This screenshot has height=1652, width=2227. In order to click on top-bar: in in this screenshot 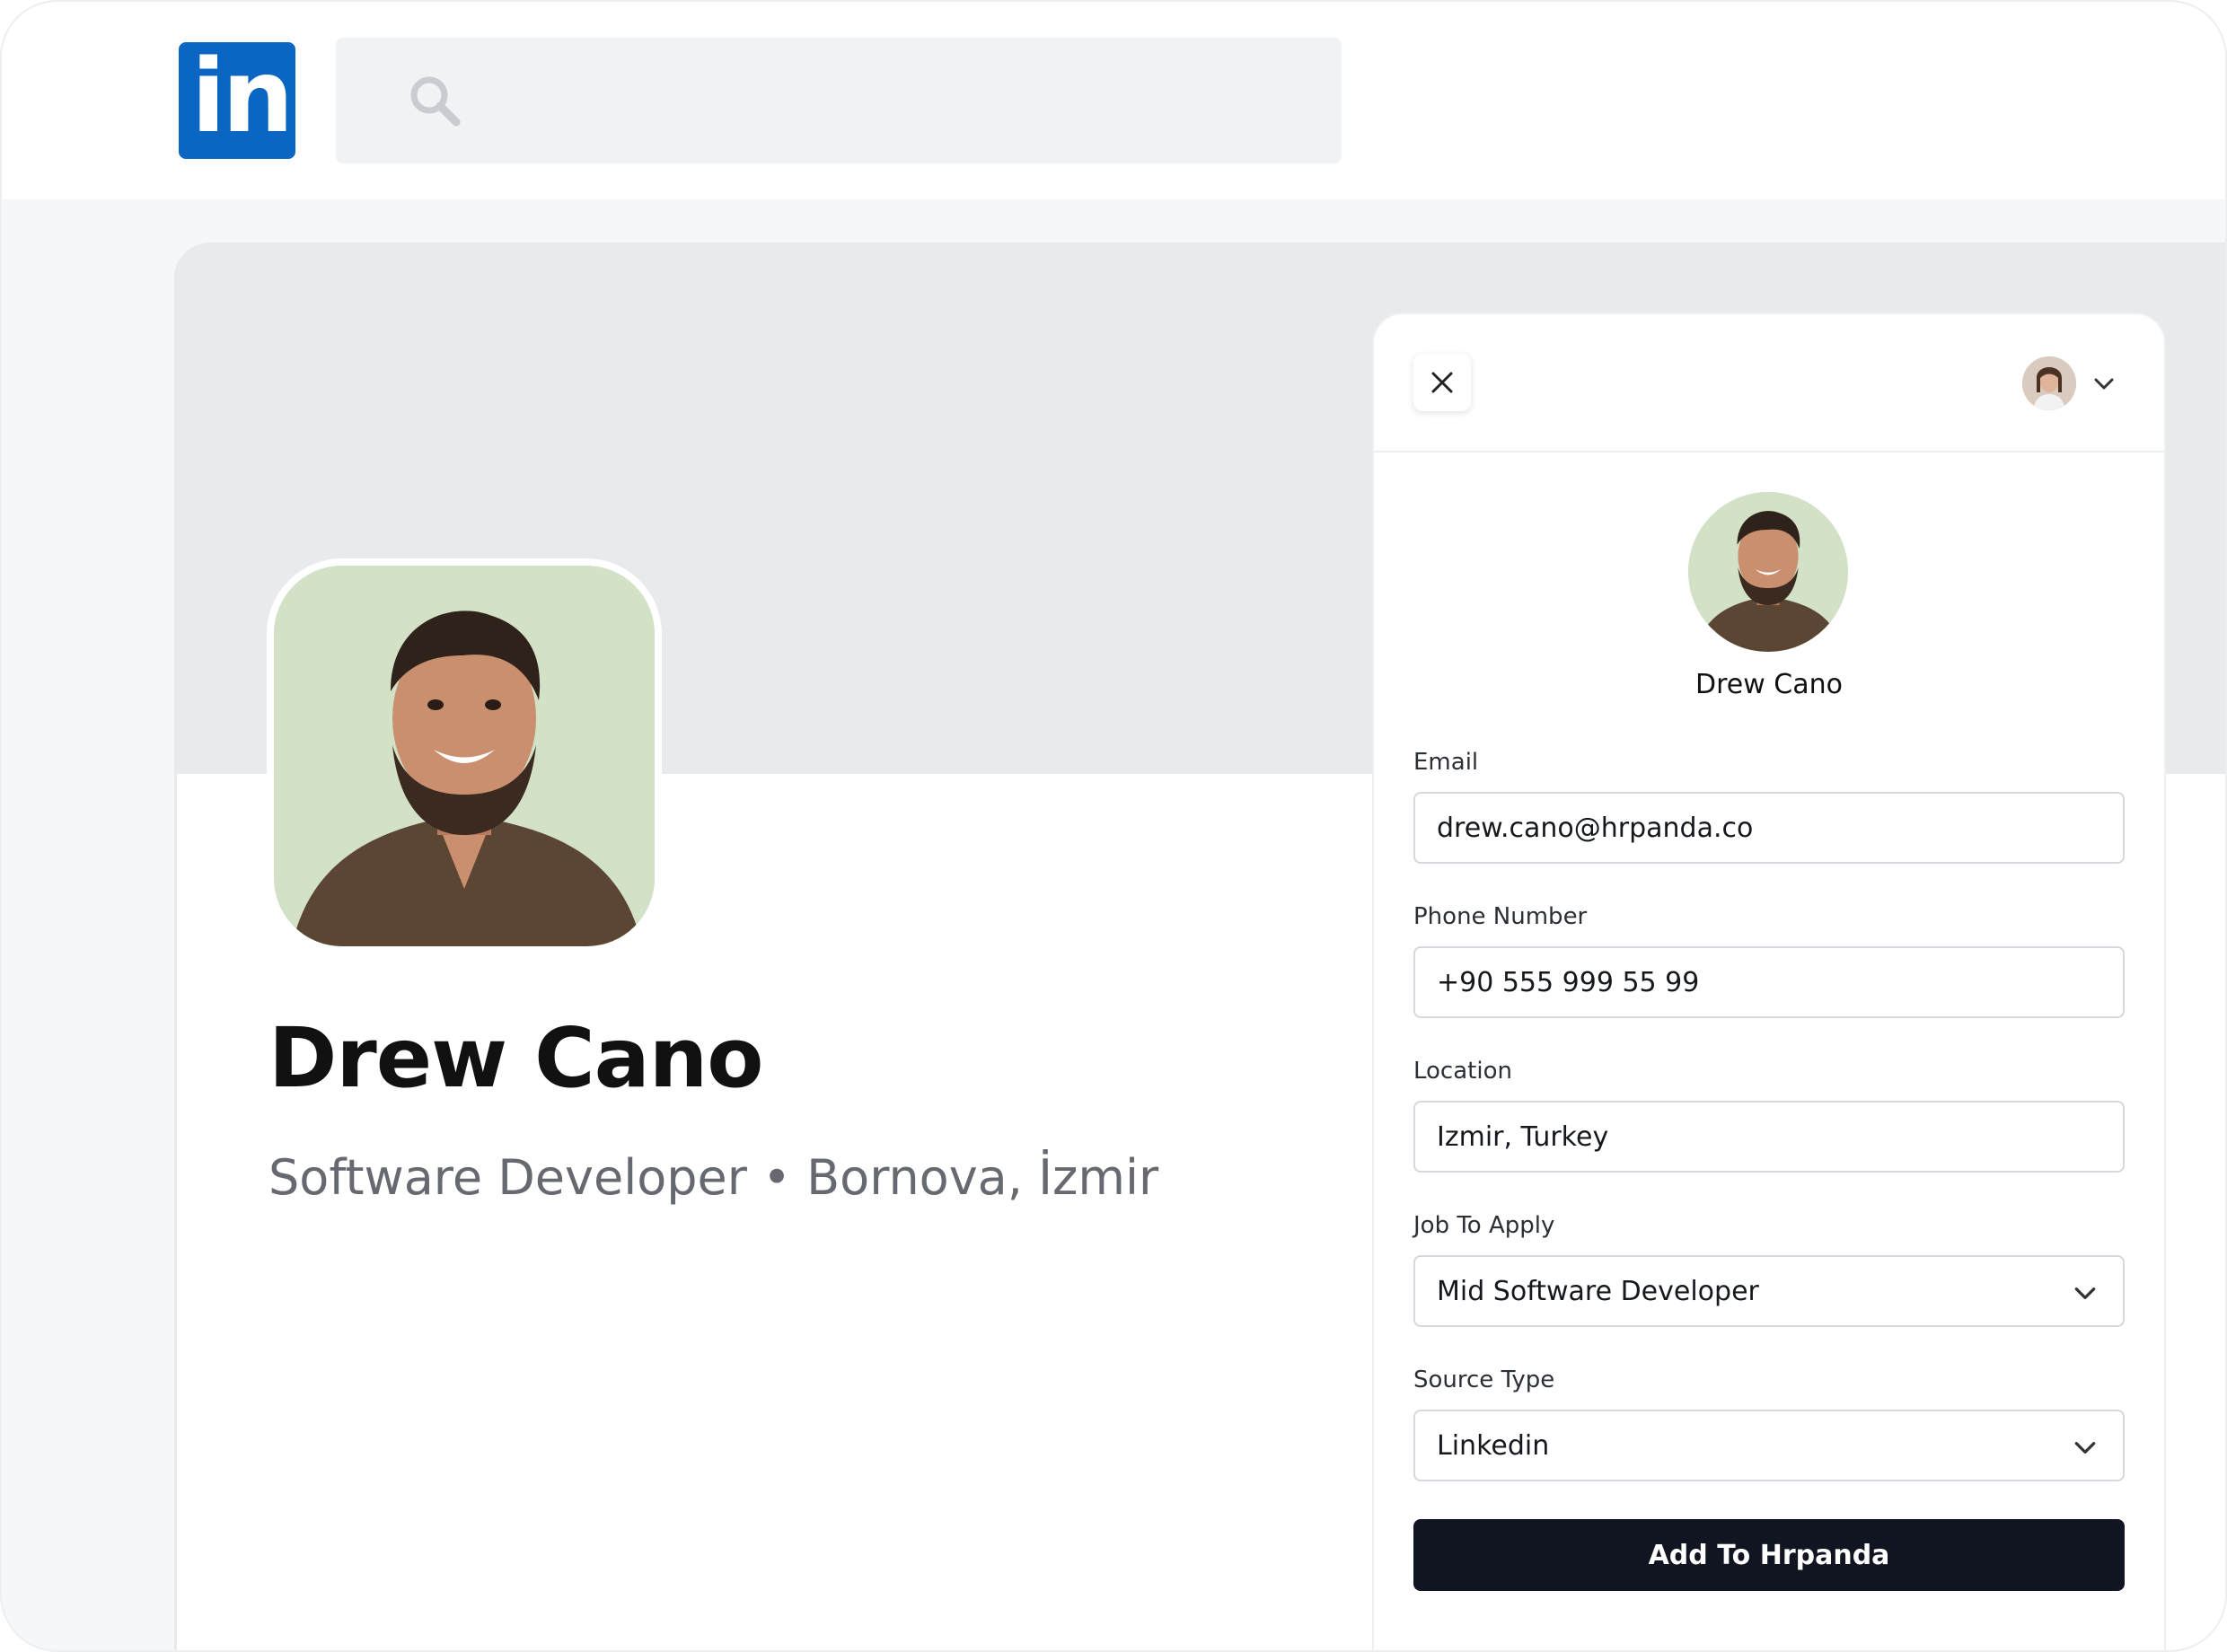, I will do `click(1113, 101)`.